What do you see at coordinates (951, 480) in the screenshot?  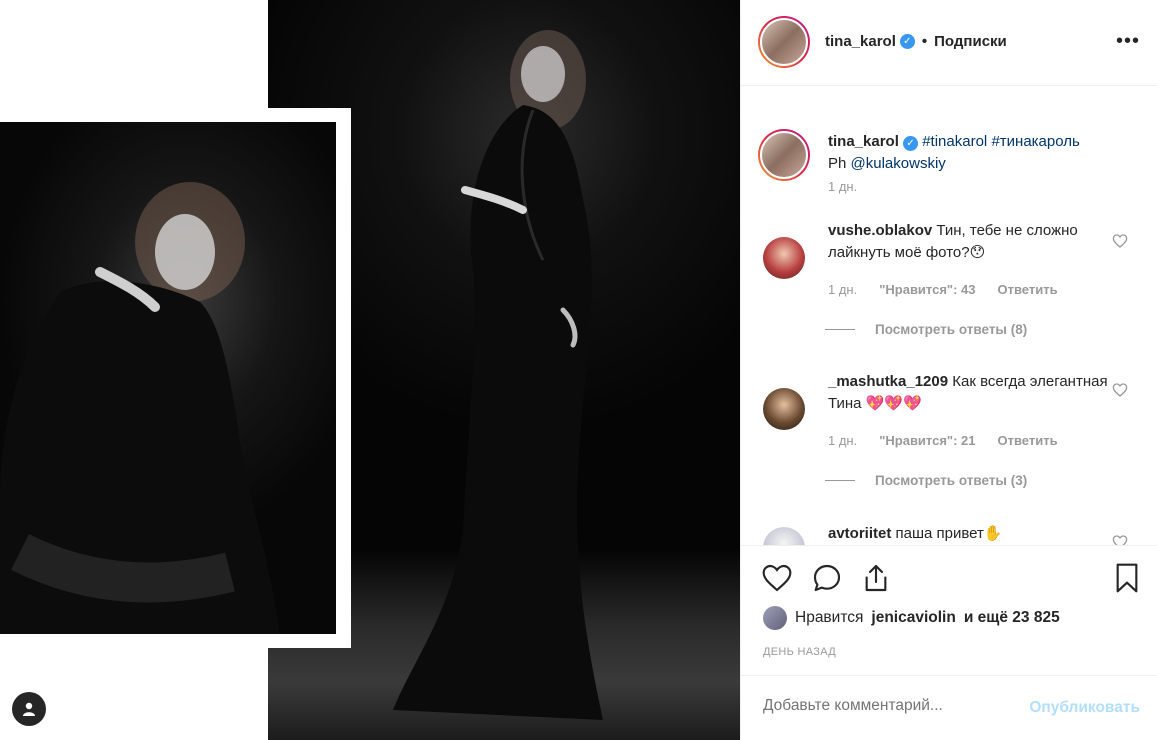 I see `view-replies-label: Посмотреть ответы (3)` at bounding box center [951, 480].